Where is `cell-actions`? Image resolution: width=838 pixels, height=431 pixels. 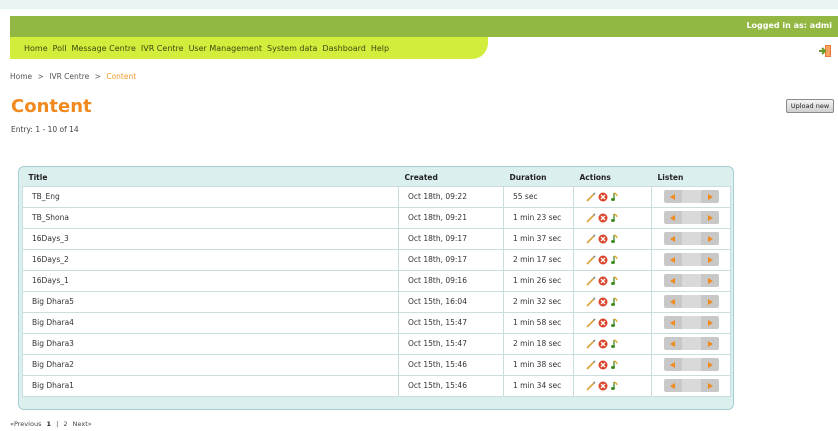
cell-actions is located at coordinates (612, 217).